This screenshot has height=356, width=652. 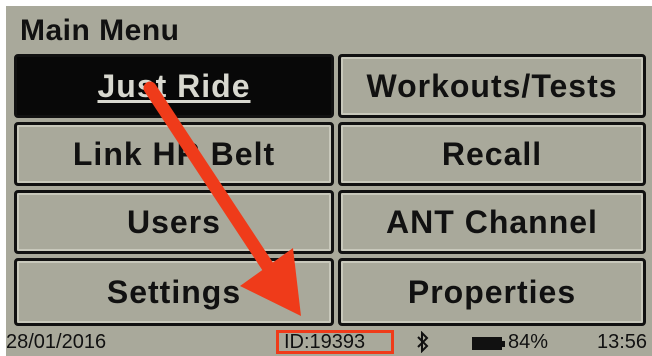 I want to click on battery-percent: 84%, so click(x=528, y=342).